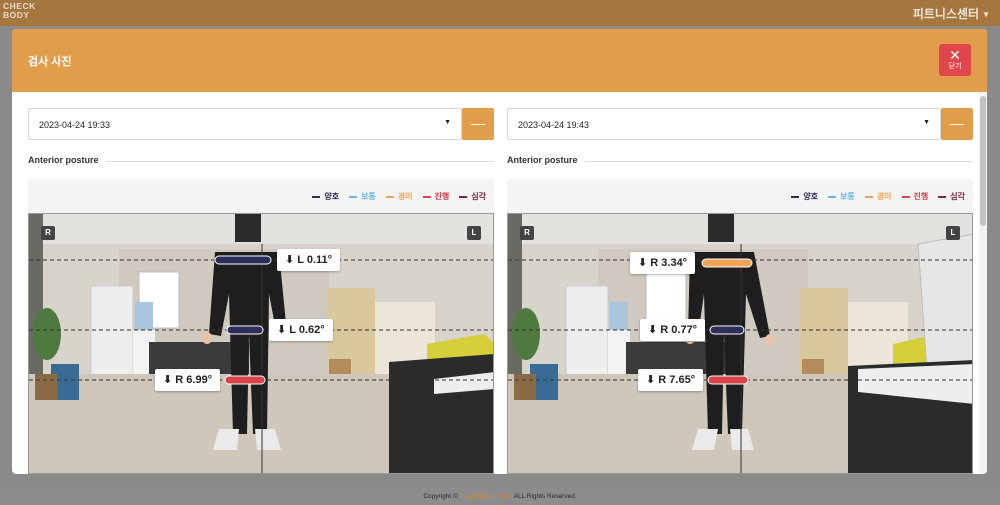  I want to click on close-button: ✕ 닫기, so click(955, 60).